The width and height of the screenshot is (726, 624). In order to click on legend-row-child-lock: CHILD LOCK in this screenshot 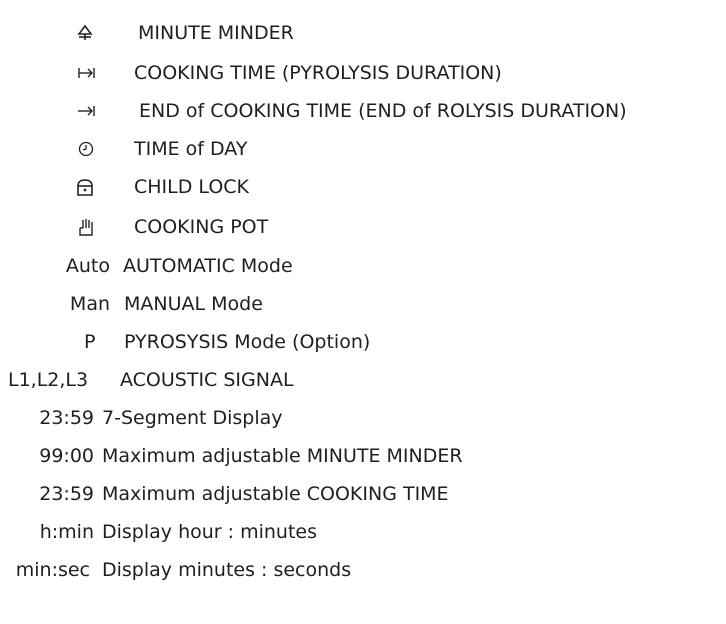, I will do `click(363, 187)`.